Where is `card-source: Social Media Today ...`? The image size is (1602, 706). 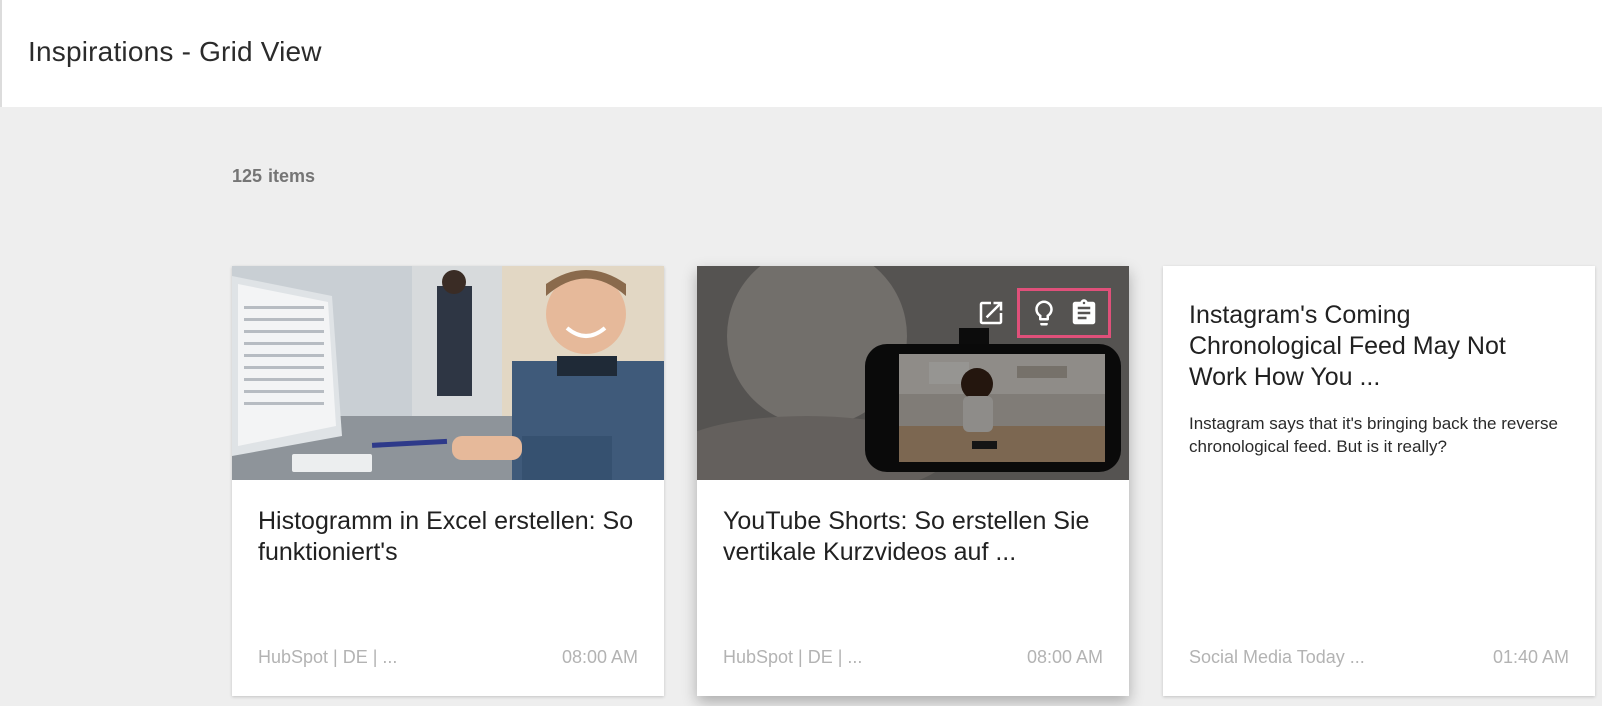 card-source: Social Media Today ... is located at coordinates (1277, 657).